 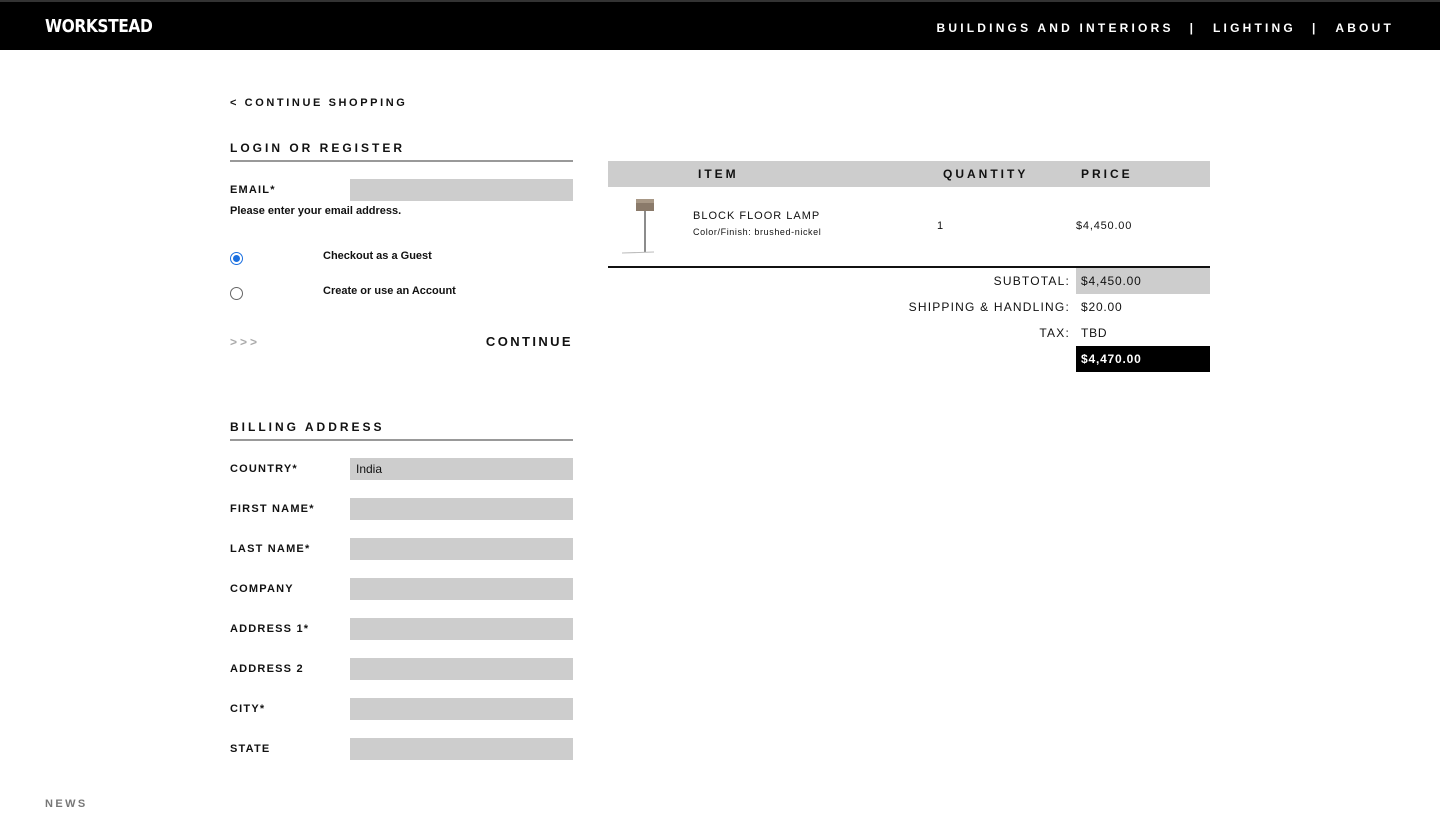 I want to click on country-label: COUNTRY*, so click(x=264, y=469).